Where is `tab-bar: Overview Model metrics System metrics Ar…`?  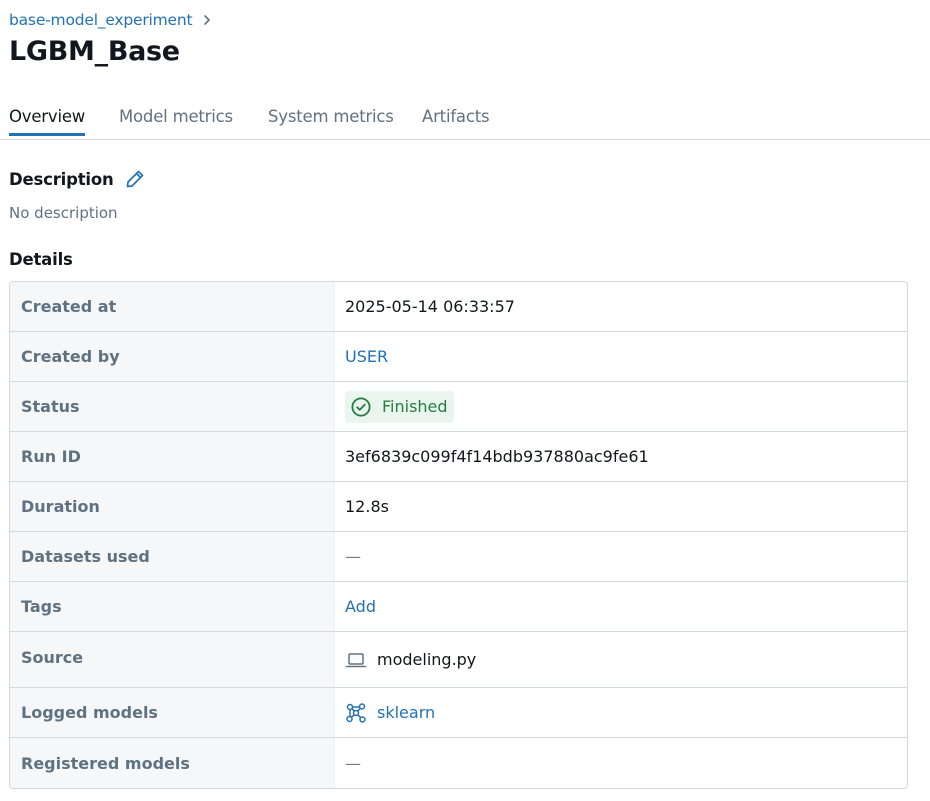
tab-bar: Overview Model metrics System metrics Ar… is located at coordinates (465, 122).